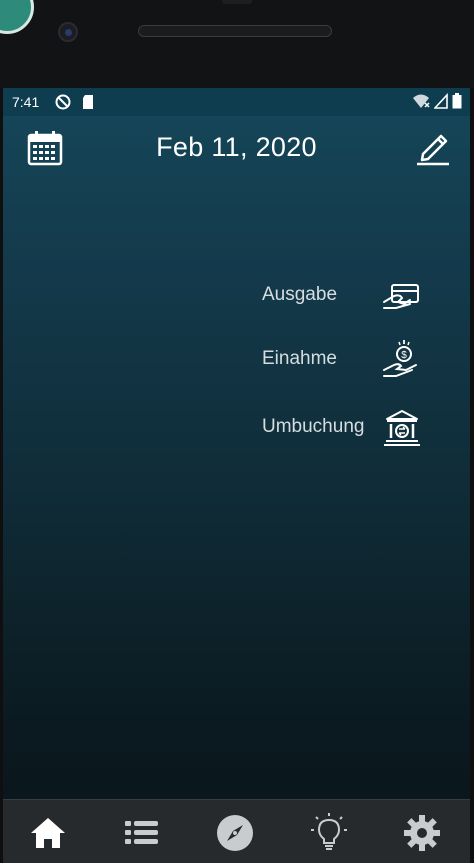 This screenshot has width=474, height=863. Describe the element at coordinates (88, 102) in the screenshot. I see `sd-card-icon` at that location.